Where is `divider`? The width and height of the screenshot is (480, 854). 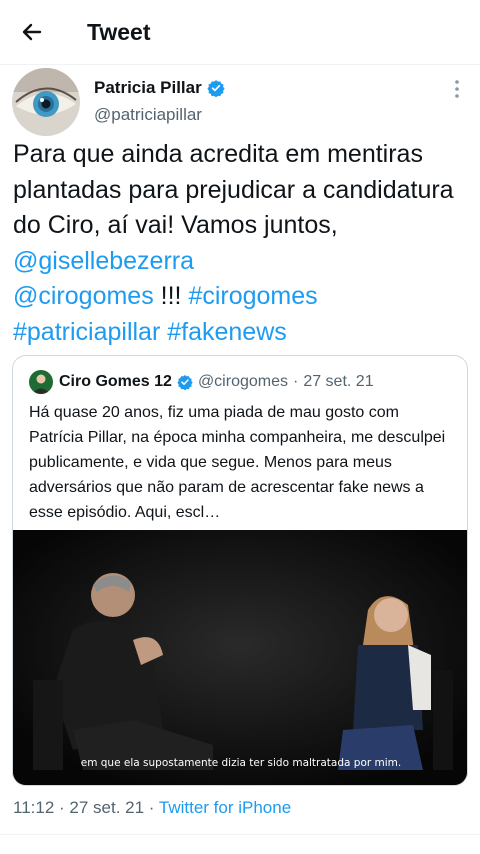
divider is located at coordinates (240, 834).